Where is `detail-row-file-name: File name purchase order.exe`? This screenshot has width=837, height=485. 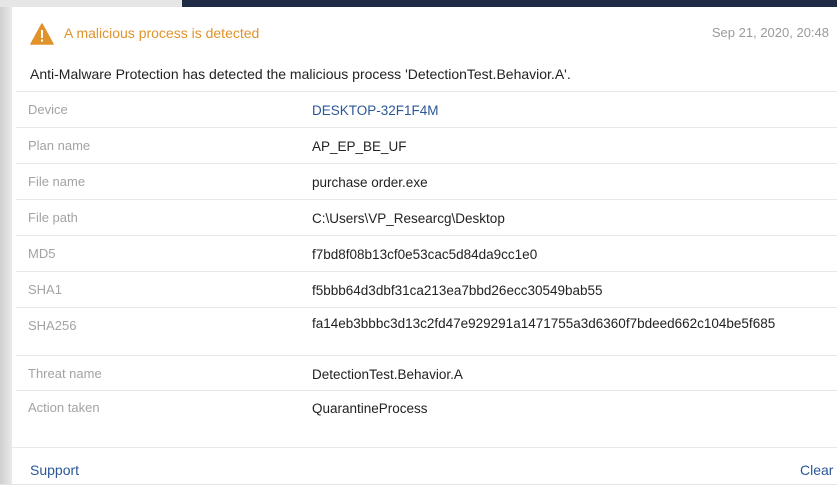
detail-row-file-name: File name purchase order.exe is located at coordinates (426, 182).